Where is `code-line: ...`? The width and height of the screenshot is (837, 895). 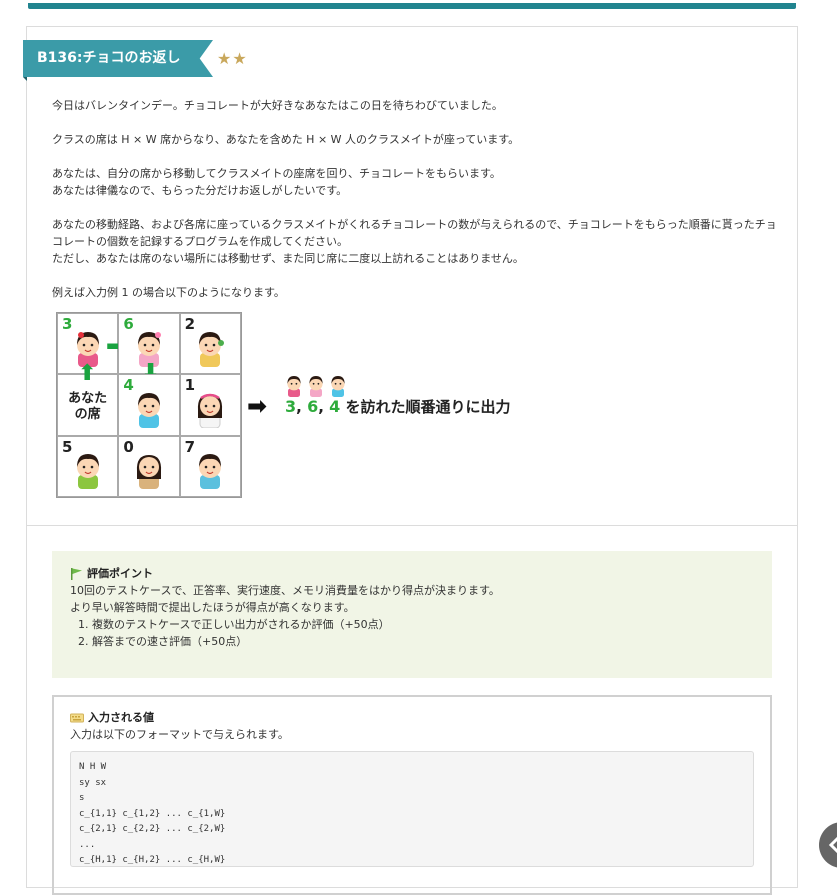
code-line: ... is located at coordinates (87, 844).